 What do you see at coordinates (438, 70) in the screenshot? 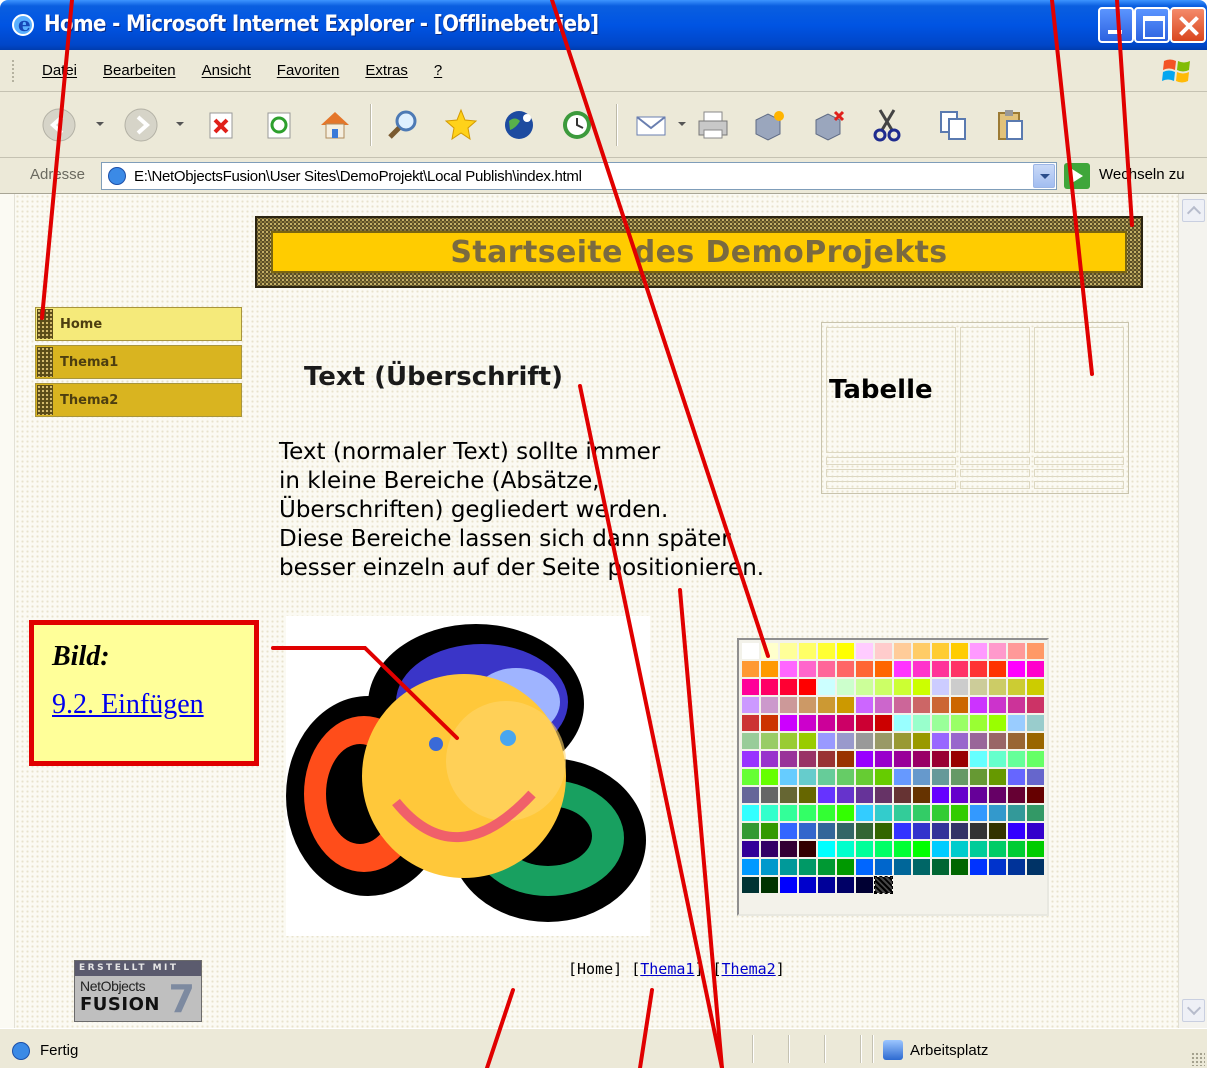
I see `menu-item-help: ?` at bounding box center [438, 70].